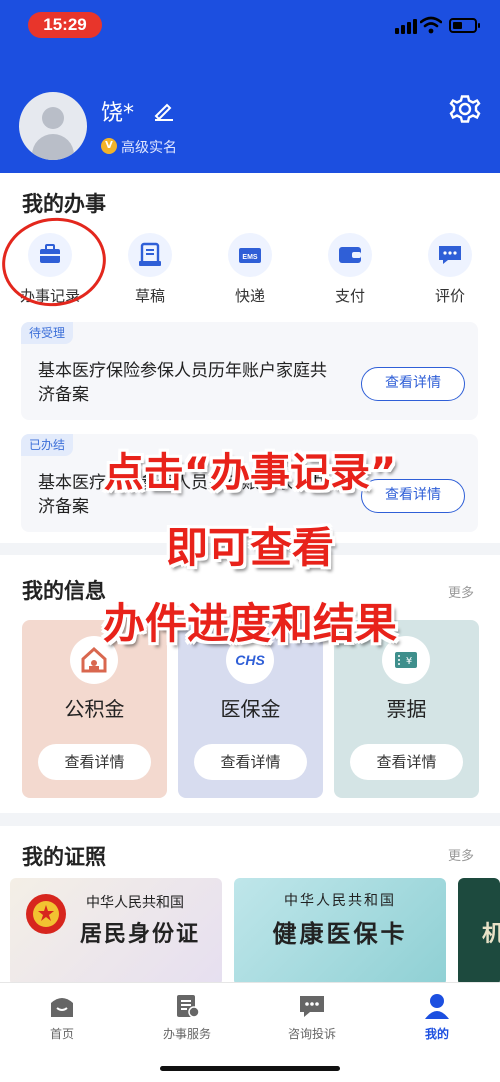  I want to click on cert-card-medical: 中华人民共和国 健康医保卡, so click(340, 932).